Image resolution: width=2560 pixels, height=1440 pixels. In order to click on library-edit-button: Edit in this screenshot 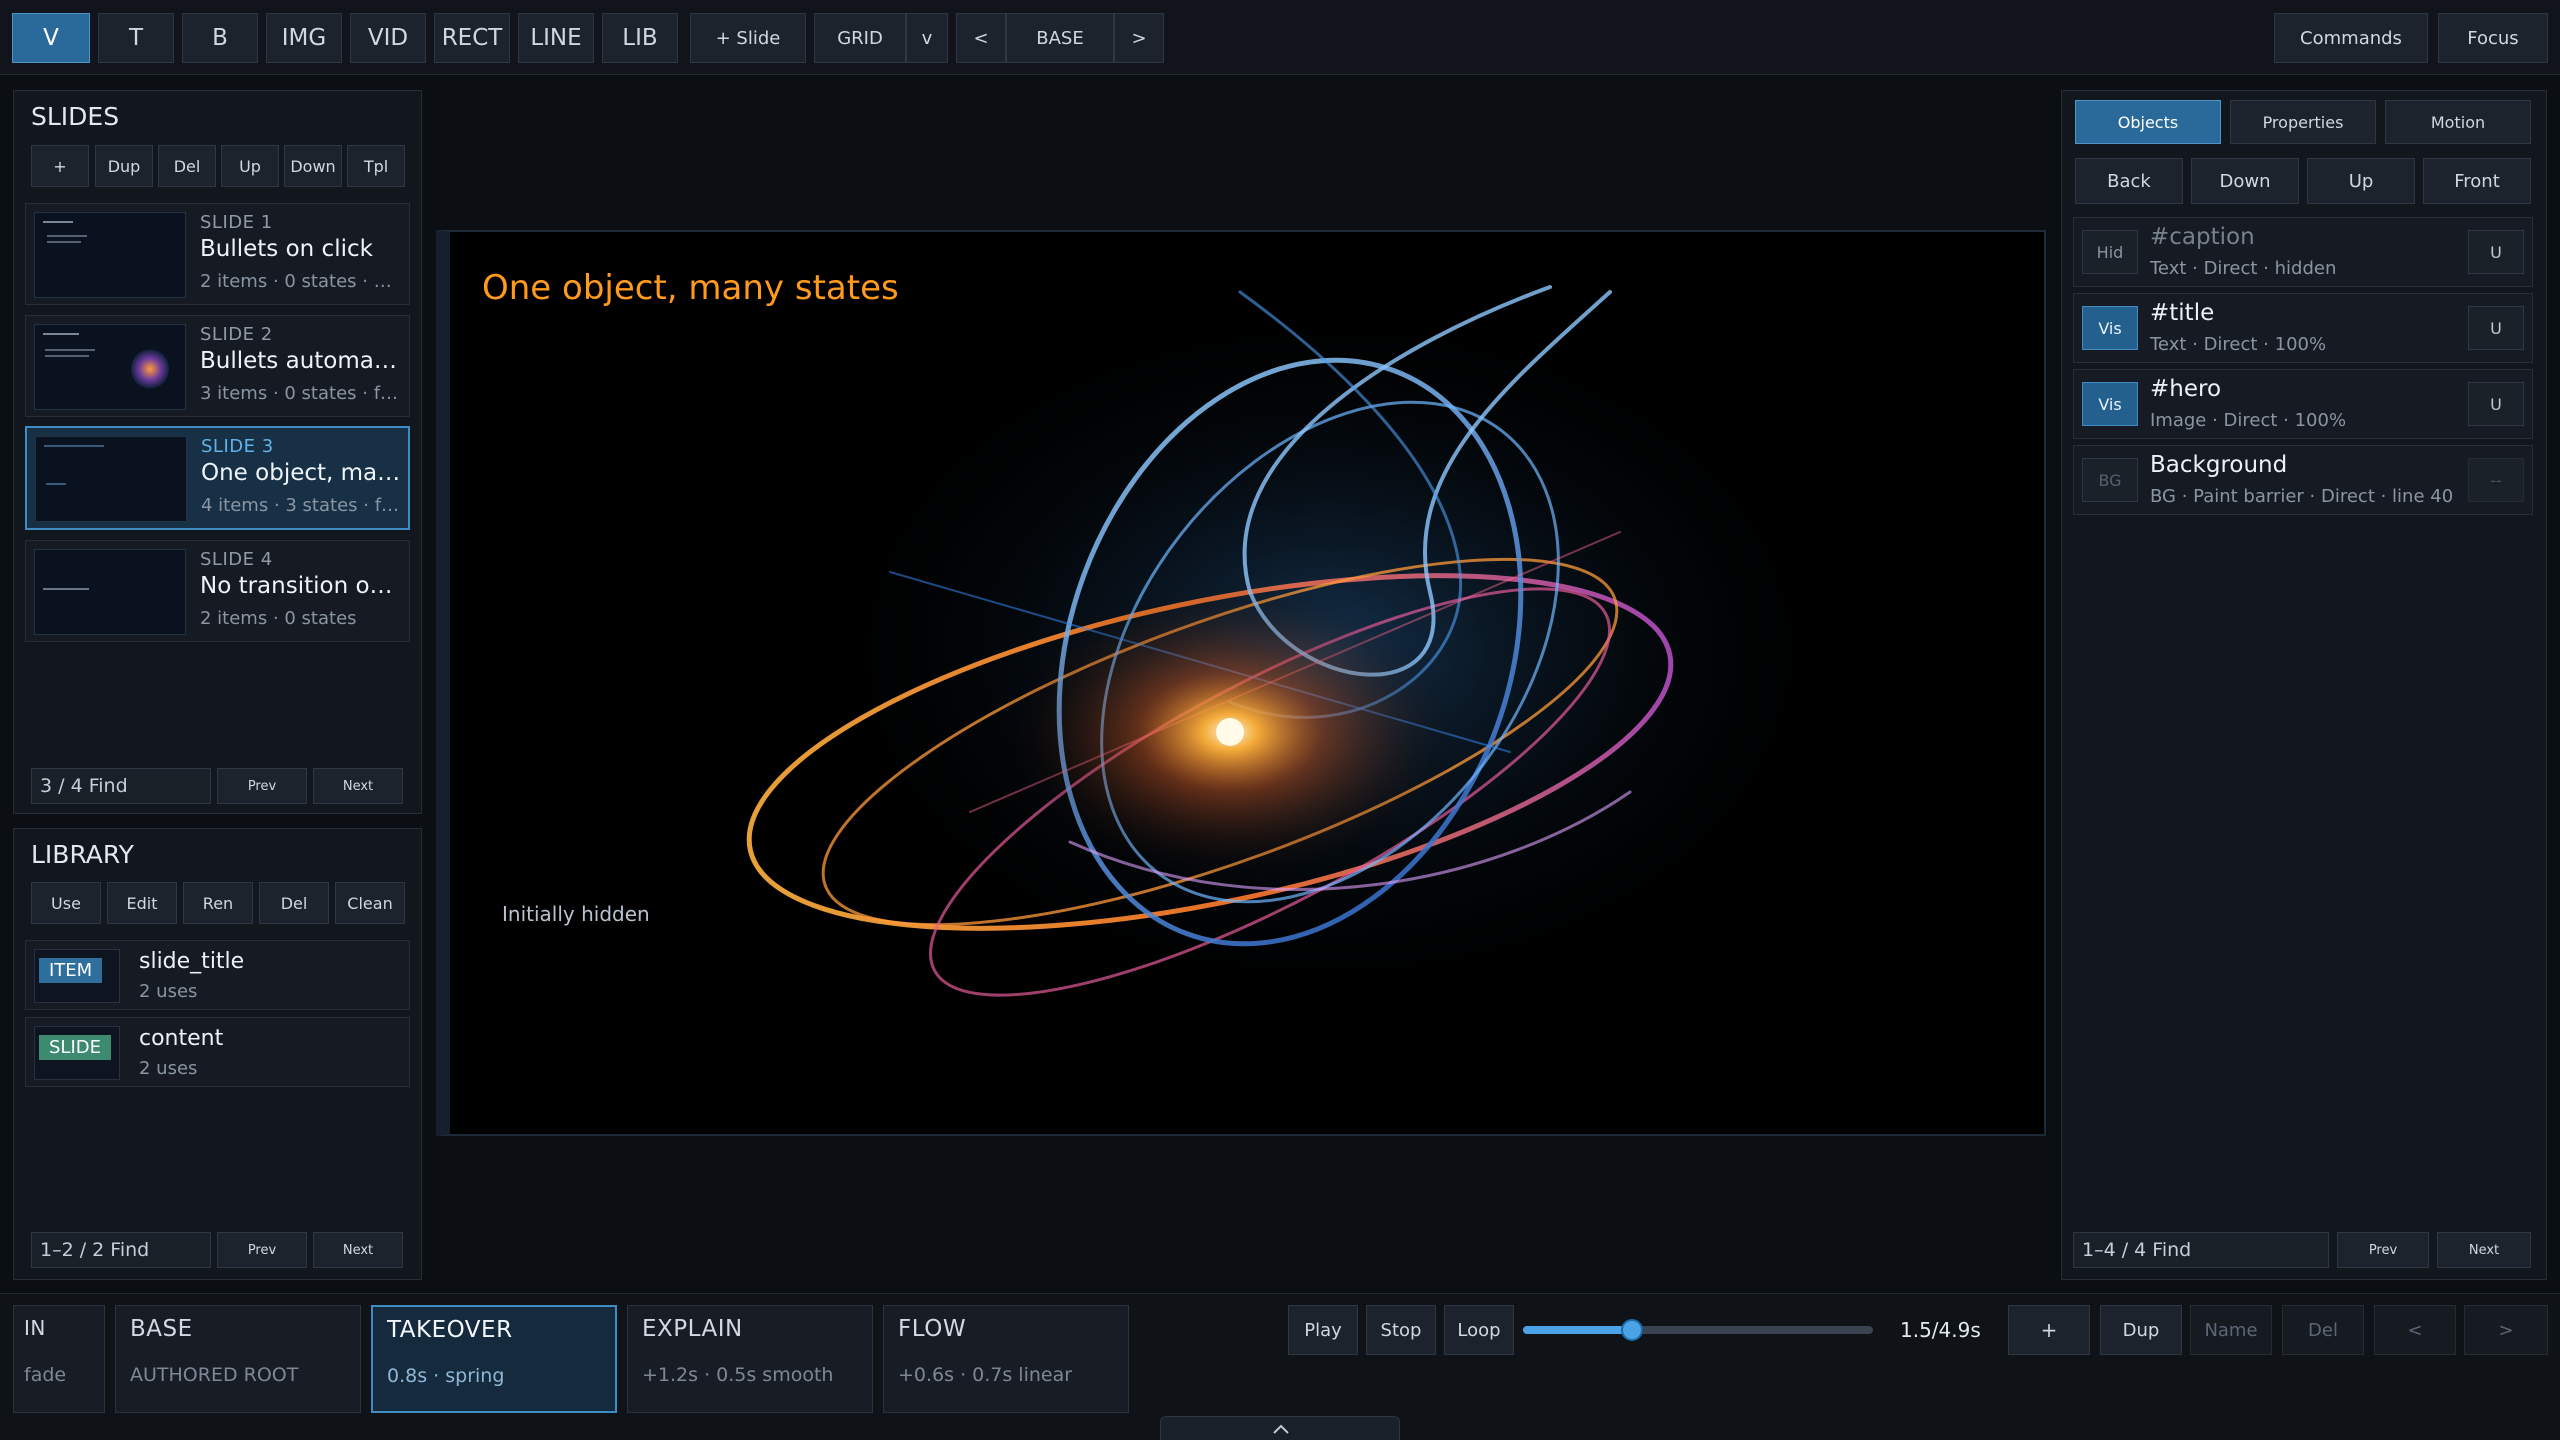, I will do `click(142, 903)`.